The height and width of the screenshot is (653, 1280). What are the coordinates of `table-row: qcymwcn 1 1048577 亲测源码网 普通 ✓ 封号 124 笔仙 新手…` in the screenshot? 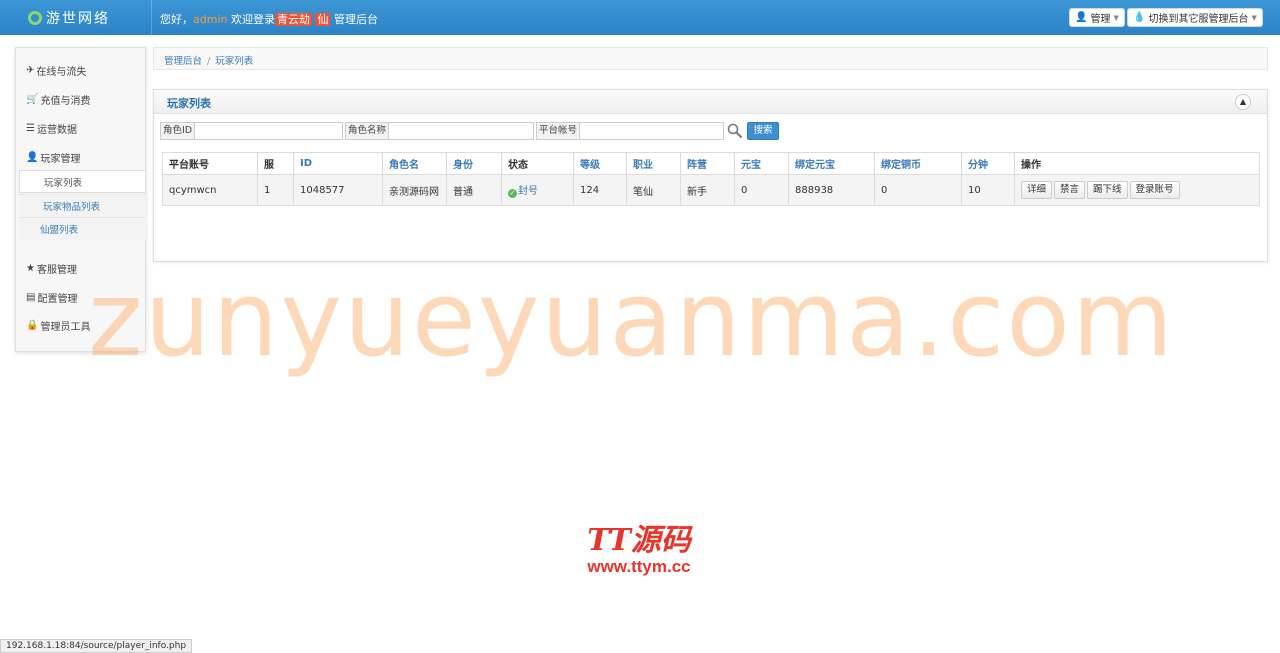 It's located at (711, 190).